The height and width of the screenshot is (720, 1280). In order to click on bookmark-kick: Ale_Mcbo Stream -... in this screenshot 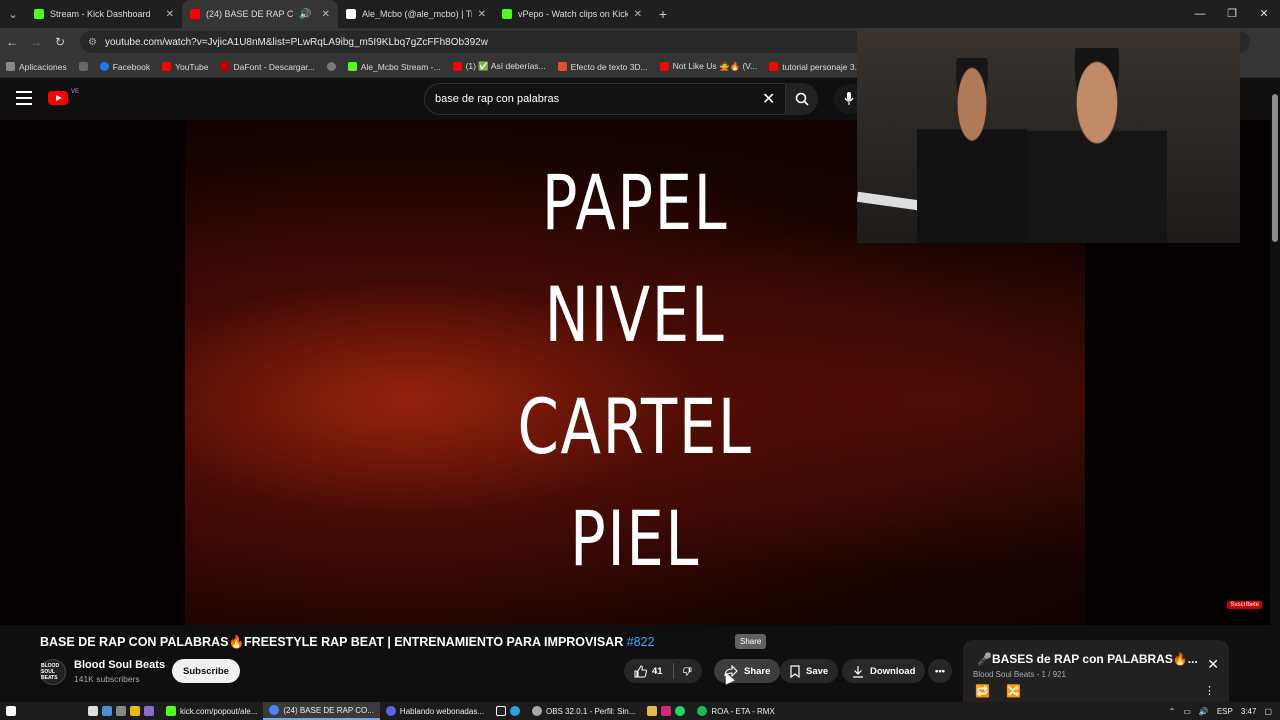, I will do `click(394, 67)`.